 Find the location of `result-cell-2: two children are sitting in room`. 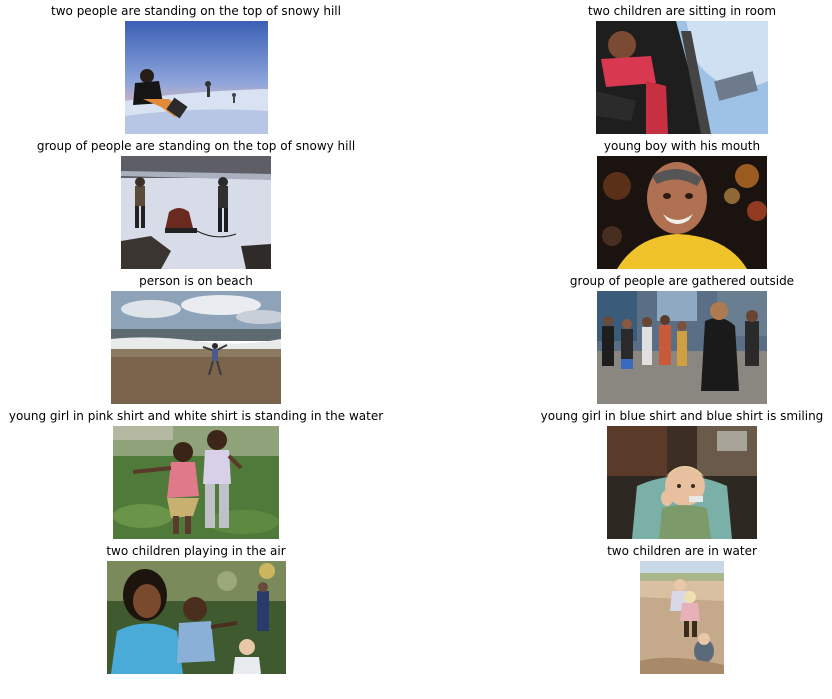

result-cell-2: two children are sitting in room is located at coordinates (652, 69).